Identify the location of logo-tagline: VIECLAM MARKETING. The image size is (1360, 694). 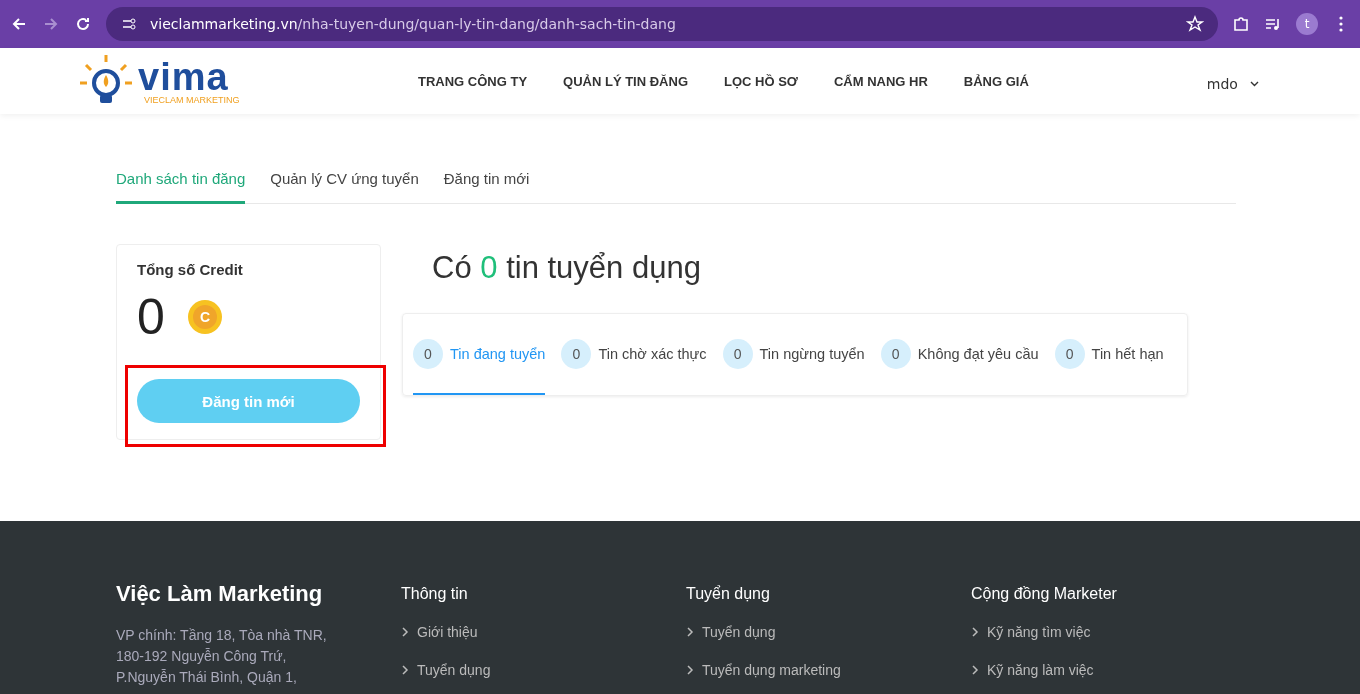
(192, 100).